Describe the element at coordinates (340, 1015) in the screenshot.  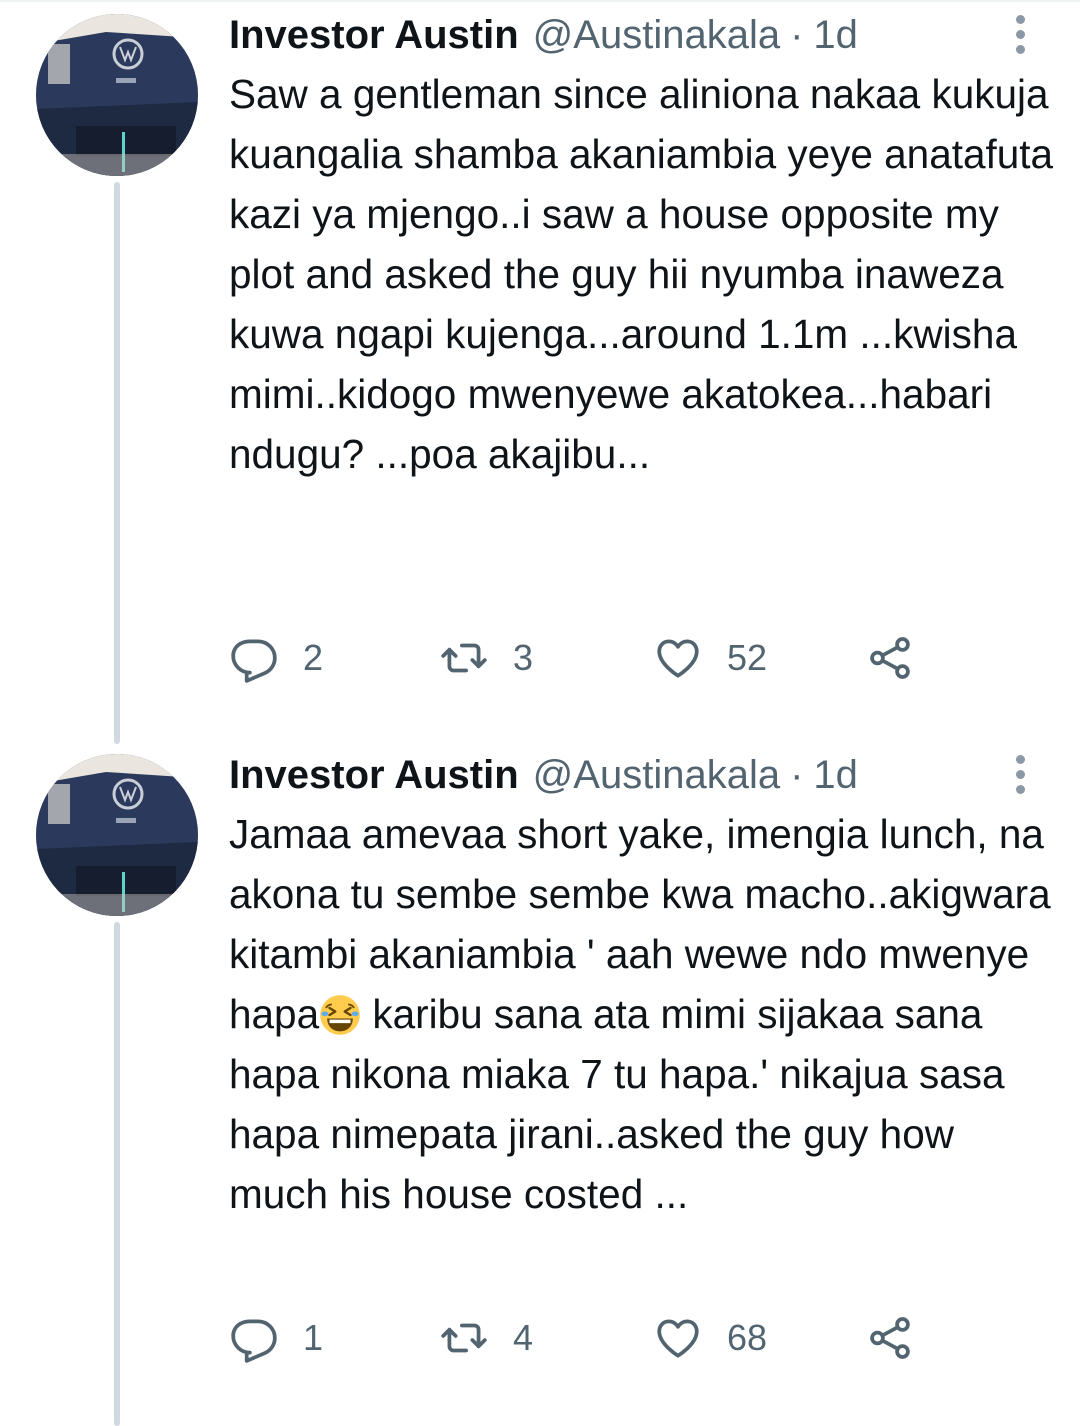
I see `grinning-squinting-face-icon` at that location.